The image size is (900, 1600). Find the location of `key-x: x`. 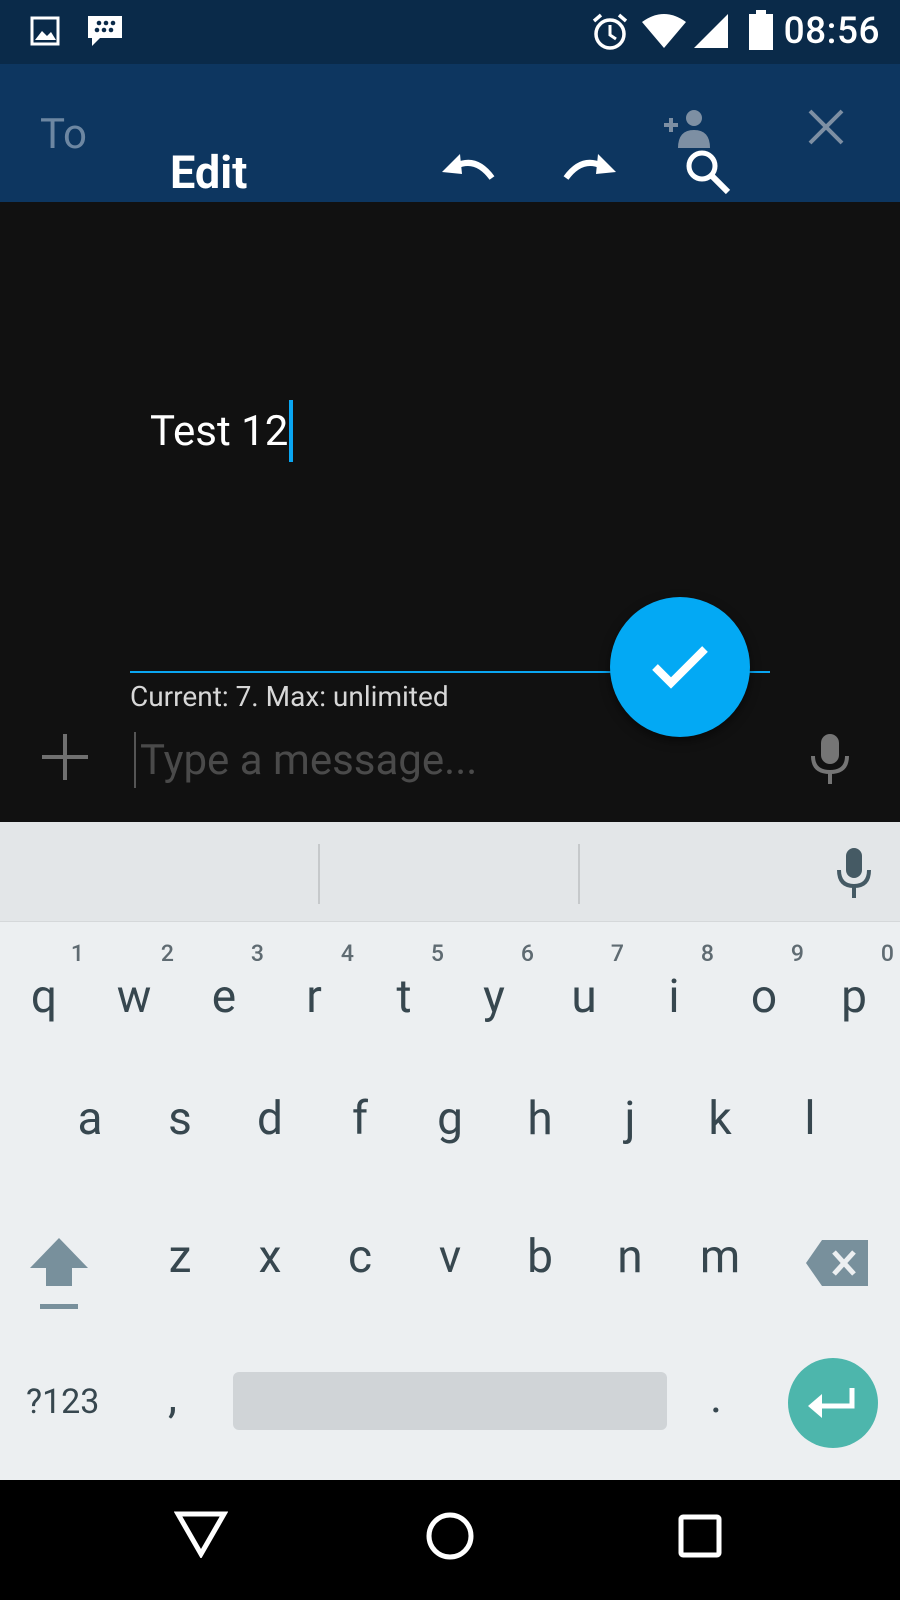

key-x: x is located at coordinates (270, 1265).